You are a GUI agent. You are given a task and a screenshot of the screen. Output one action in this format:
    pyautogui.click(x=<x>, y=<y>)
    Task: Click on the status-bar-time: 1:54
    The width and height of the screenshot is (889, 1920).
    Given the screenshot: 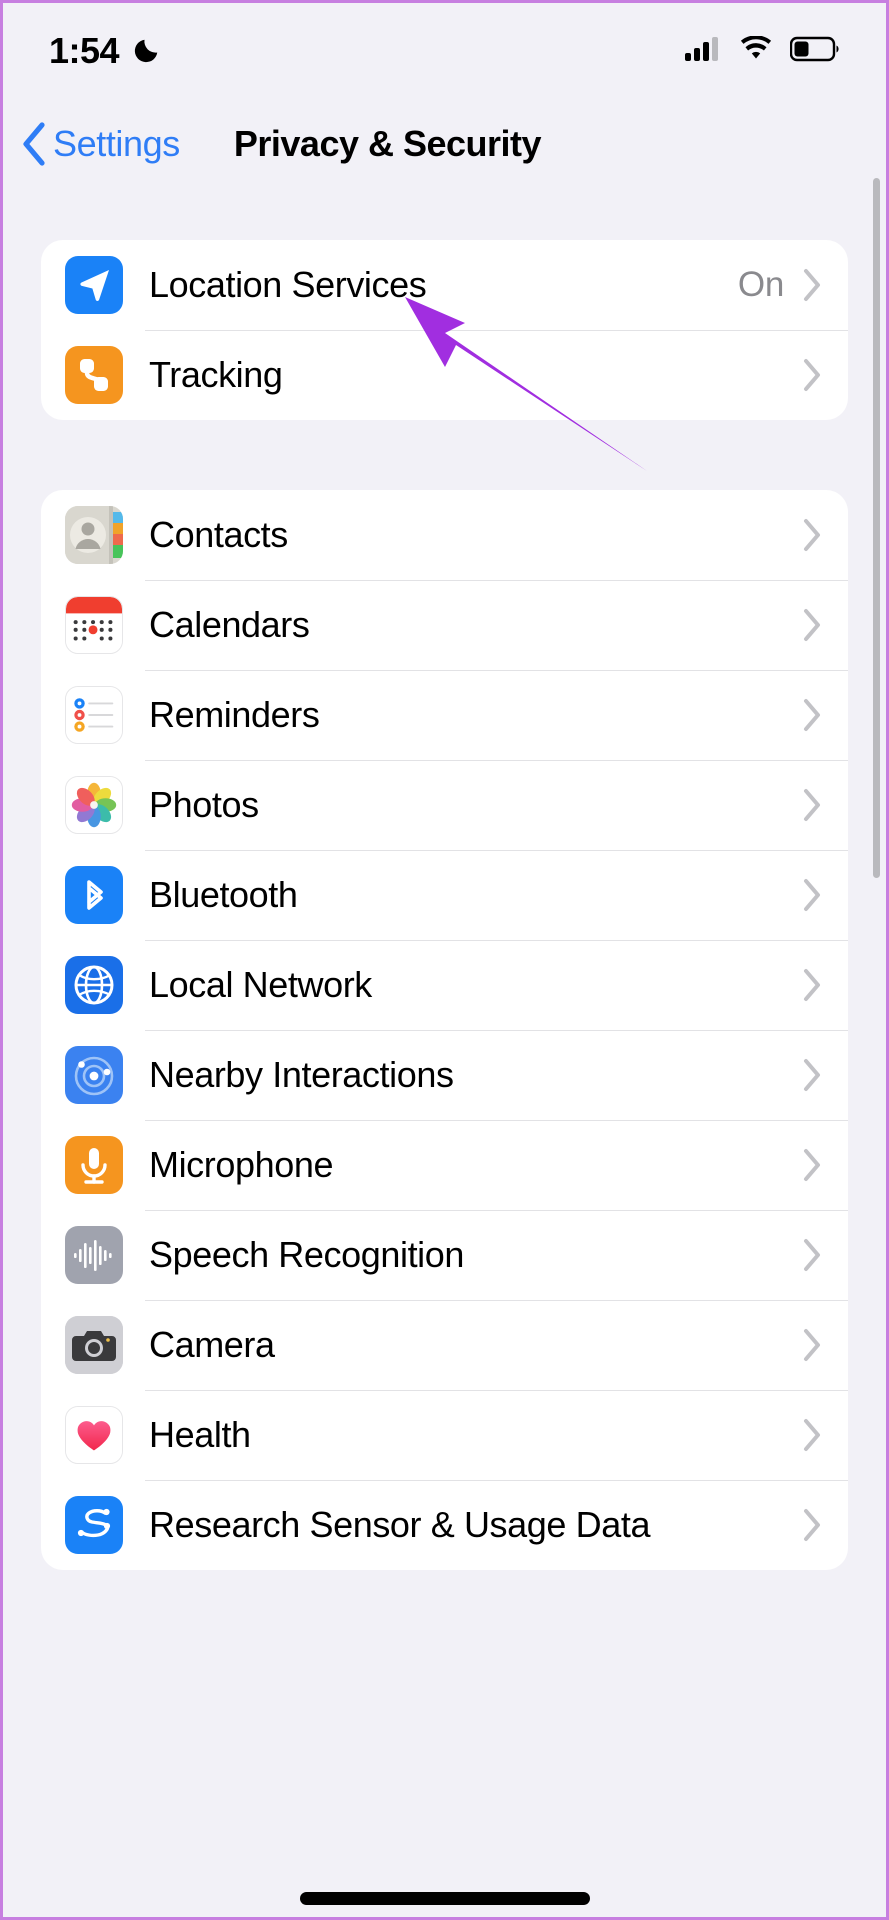 What is the action you would take?
    pyautogui.click(x=84, y=50)
    